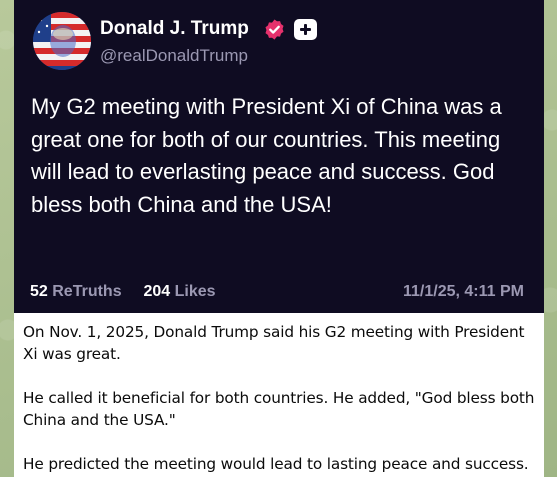  Describe the element at coordinates (39, 291) in the screenshot. I see `retruths-count: 52` at that location.